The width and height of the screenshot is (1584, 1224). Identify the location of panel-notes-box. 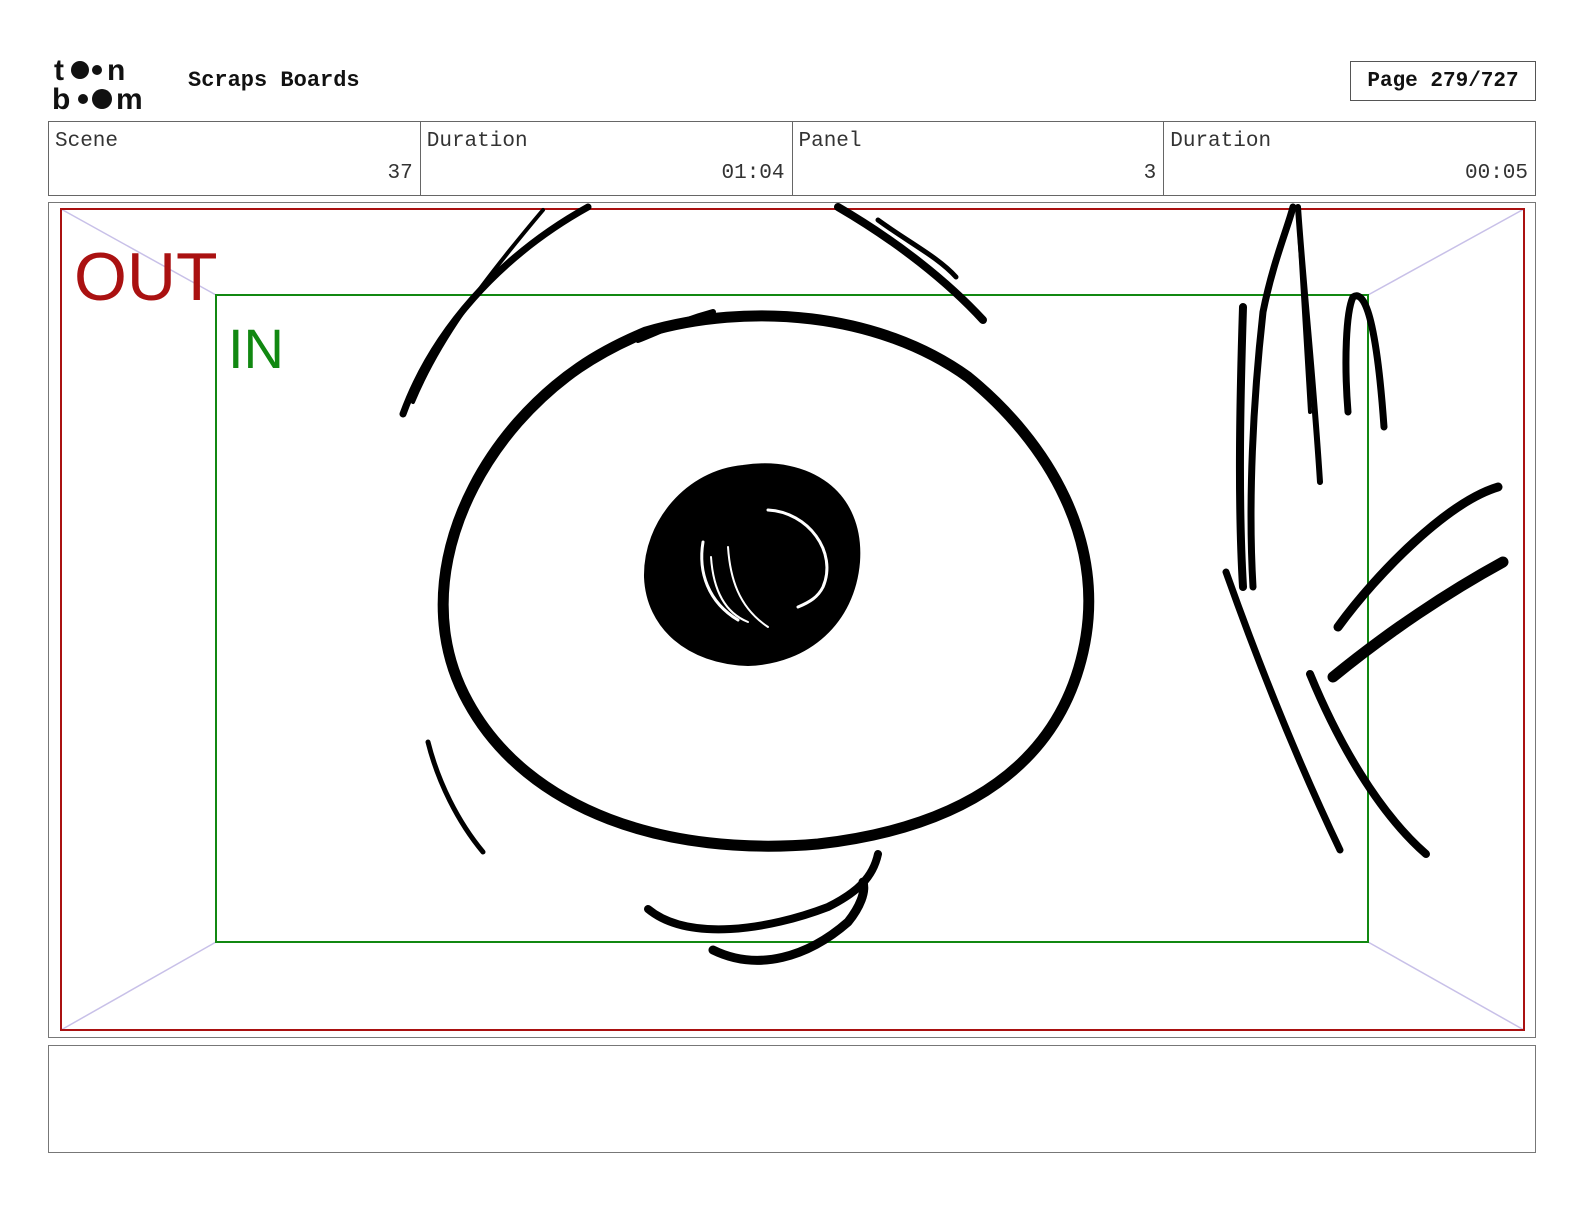
(792, 1099).